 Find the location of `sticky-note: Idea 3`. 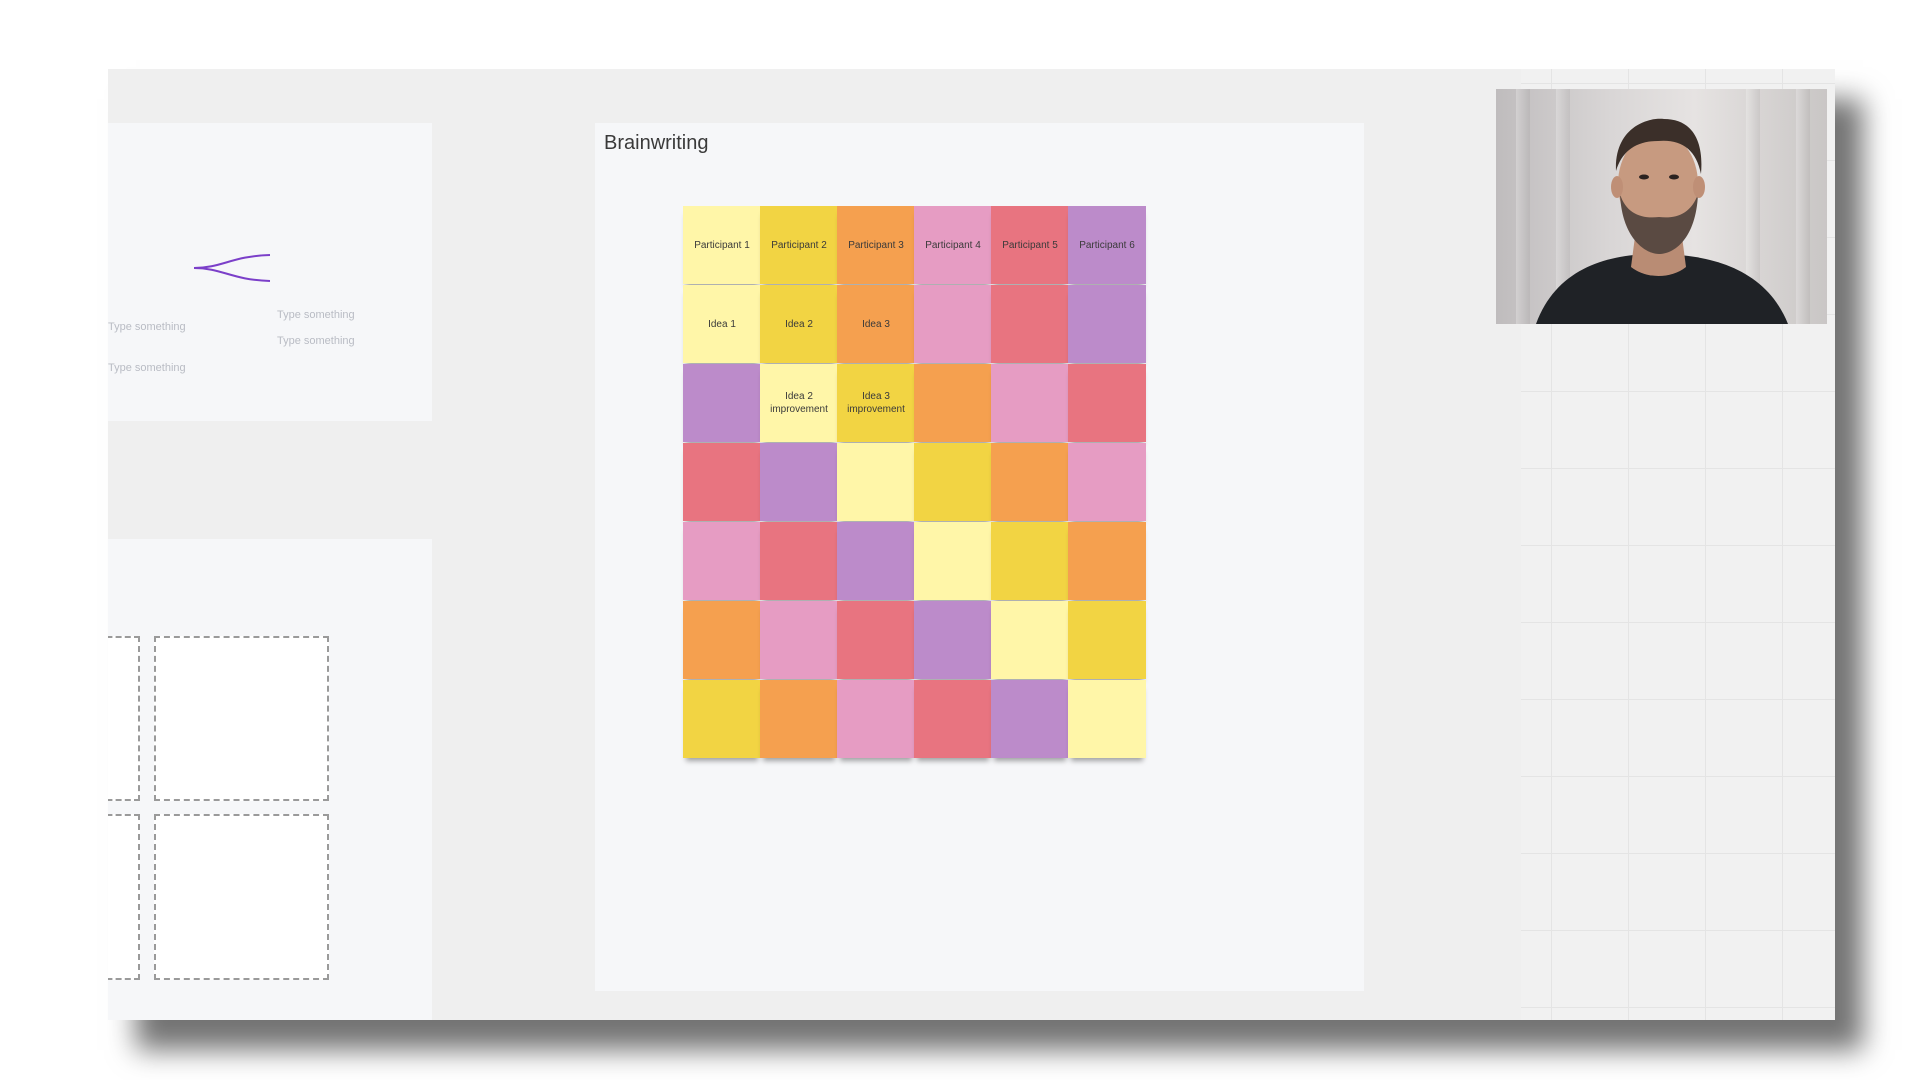

sticky-note: Idea 3 is located at coordinates (876, 324).